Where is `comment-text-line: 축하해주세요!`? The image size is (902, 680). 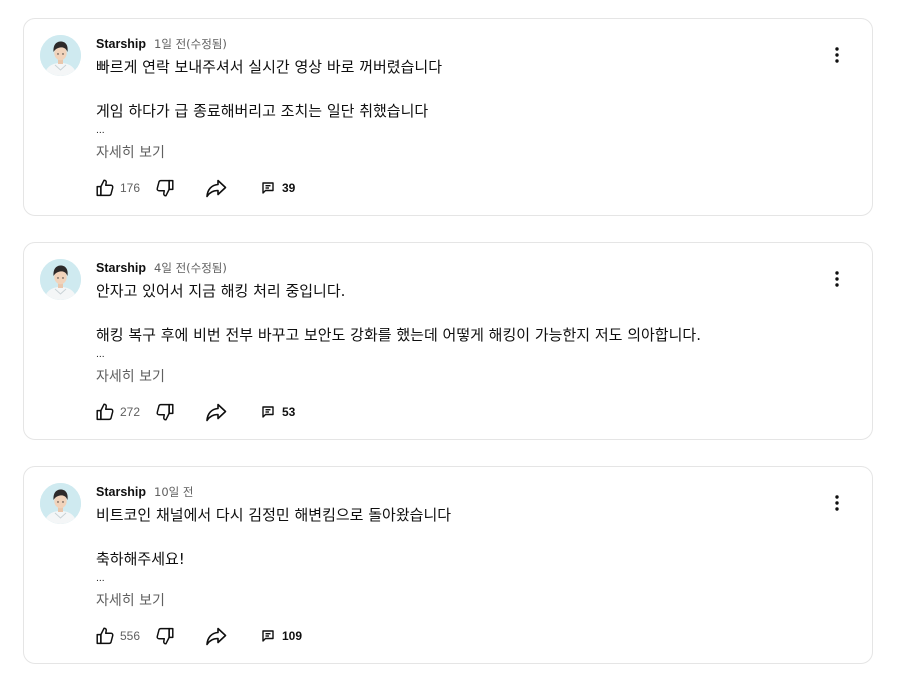 comment-text-line: 축하해주세요! is located at coordinates (140, 559).